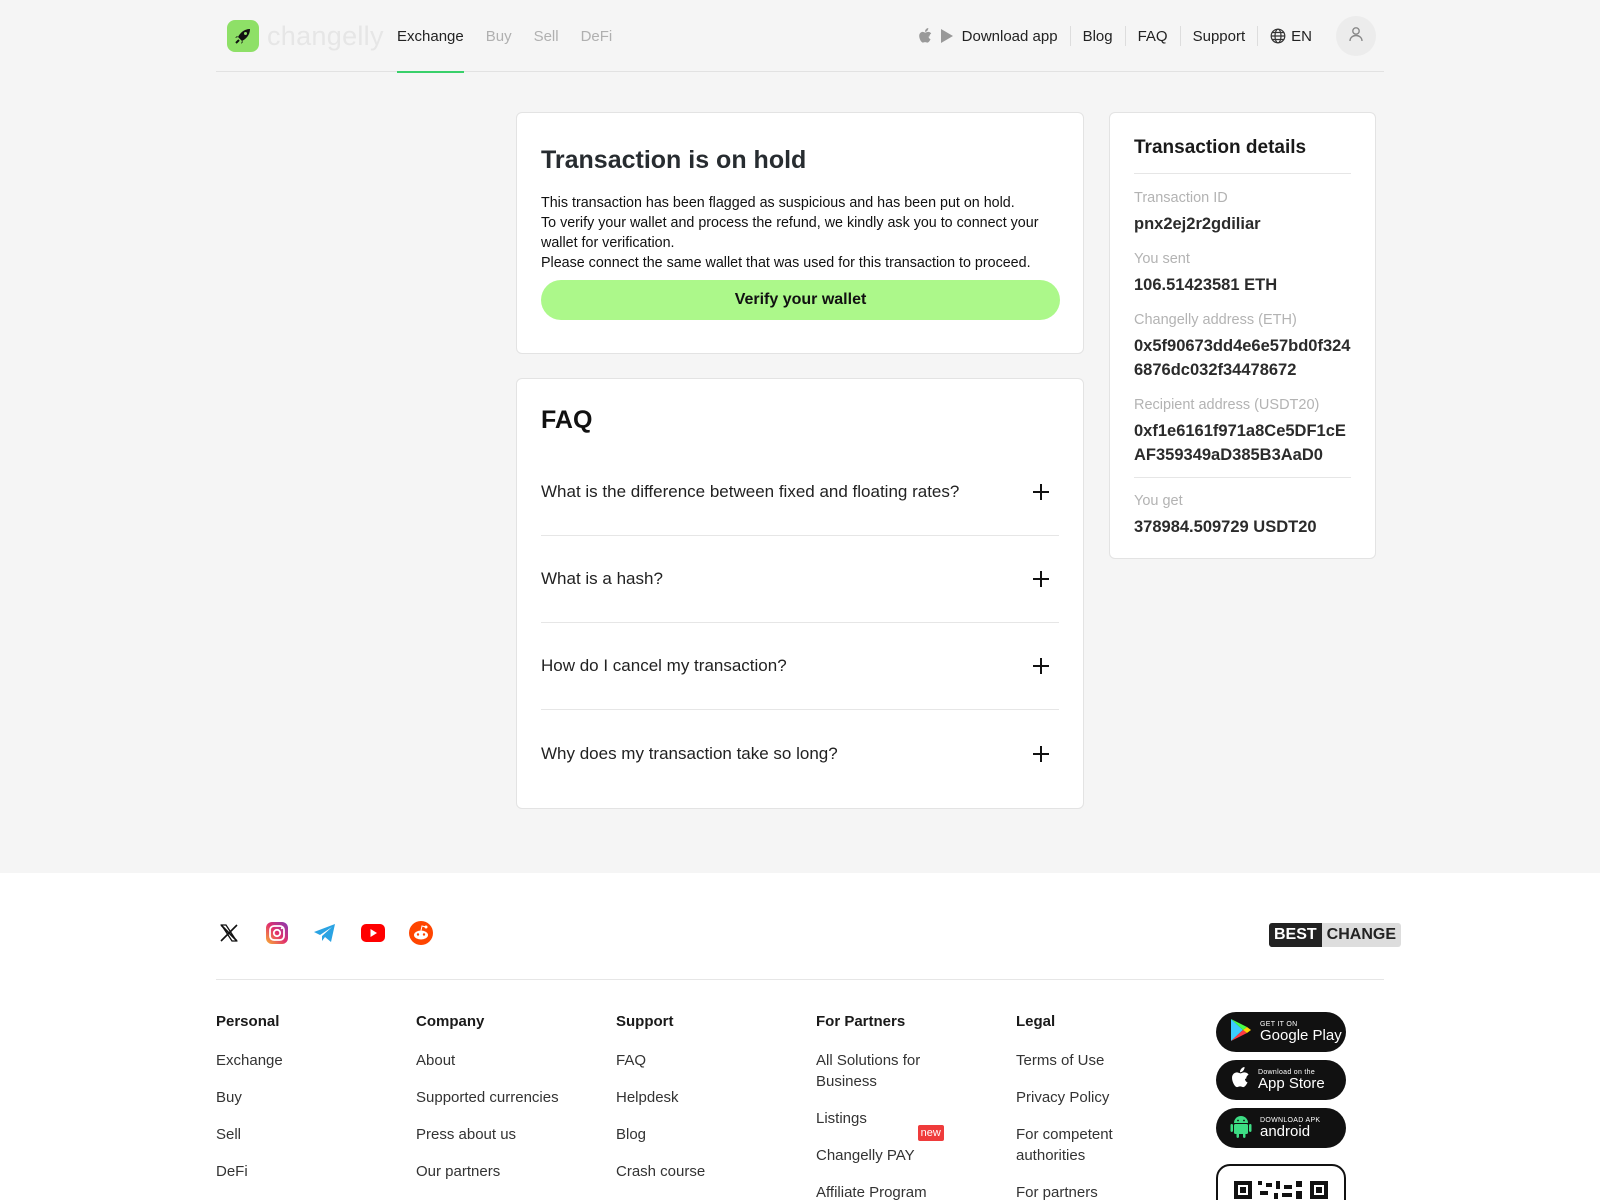  What do you see at coordinates (891, 1071) in the screenshot?
I see `footer-link-business-solutions: All Solutions for Business` at bounding box center [891, 1071].